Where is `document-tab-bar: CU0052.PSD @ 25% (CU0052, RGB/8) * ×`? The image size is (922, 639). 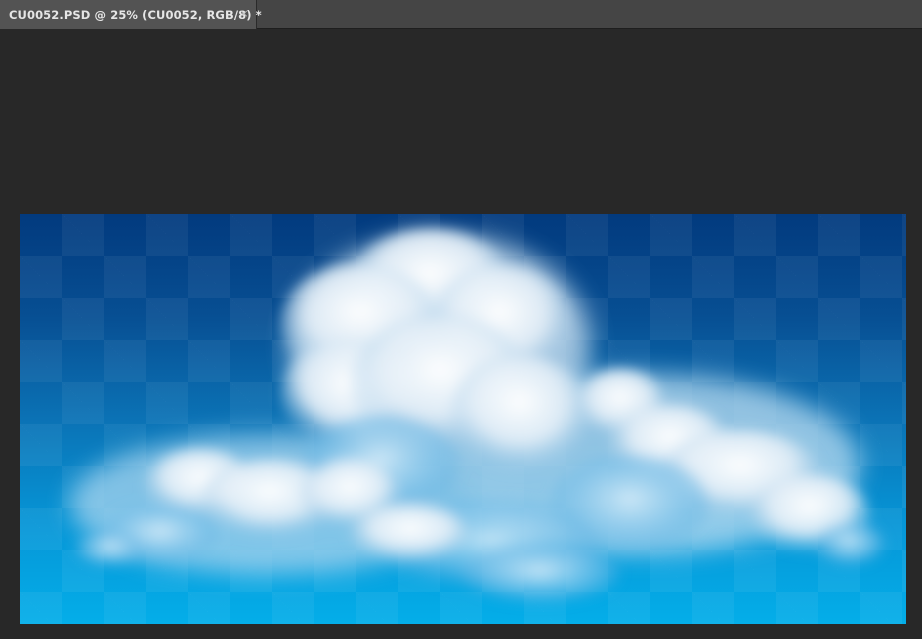
document-tab-bar: CU0052.PSD @ 25% (CU0052, RGB/8) * × is located at coordinates (461, 14).